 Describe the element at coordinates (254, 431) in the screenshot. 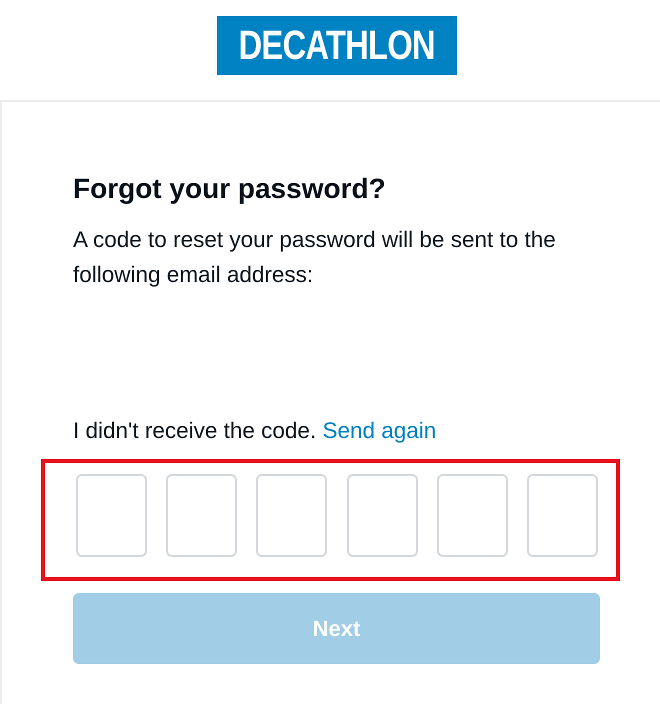

I see `resend-text: I didn't receive the code. Send again` at that location.